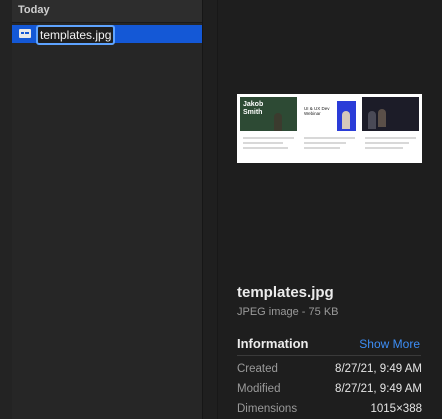  What do you see at coordinates (396, 409) in the screenshot?
I see `dimensions-value: 1015×388` at bounding box center [396, 409].